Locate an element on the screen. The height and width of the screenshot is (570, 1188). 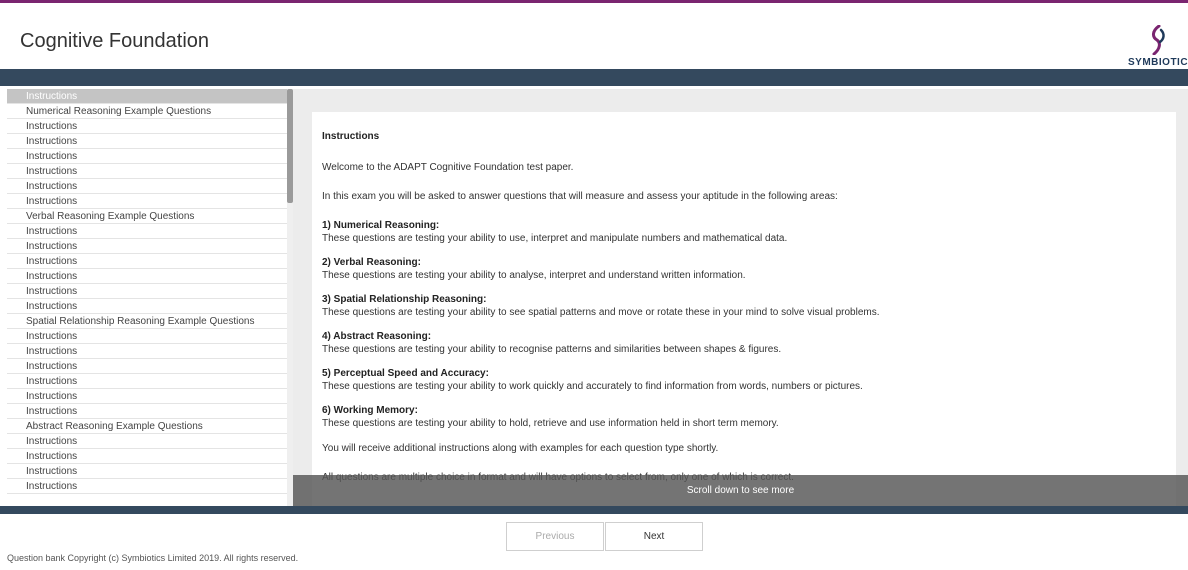
symbiotics-logo: SYMBIOTICS is located at coordinates (1157, 46).